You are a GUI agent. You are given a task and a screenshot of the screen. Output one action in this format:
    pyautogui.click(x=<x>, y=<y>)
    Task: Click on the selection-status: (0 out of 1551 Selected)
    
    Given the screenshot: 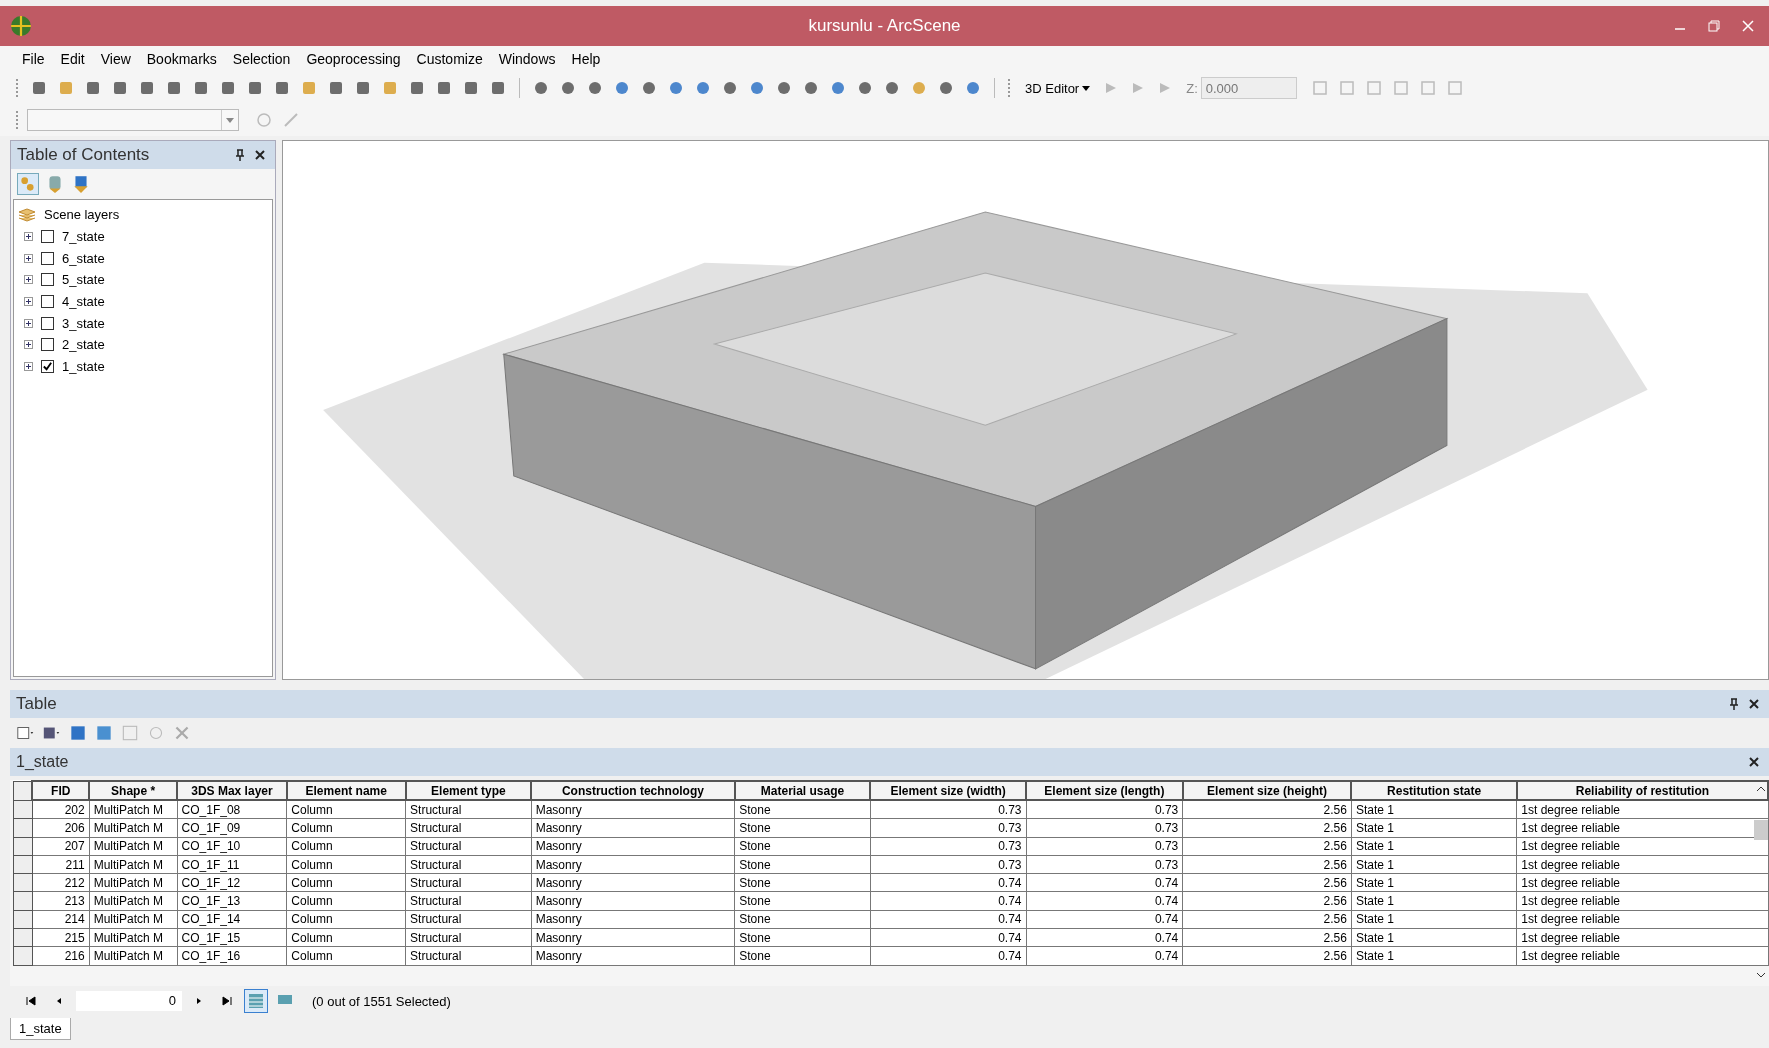 What is the action you would take?
    pyautogui.click(x=381, y=1001)
    